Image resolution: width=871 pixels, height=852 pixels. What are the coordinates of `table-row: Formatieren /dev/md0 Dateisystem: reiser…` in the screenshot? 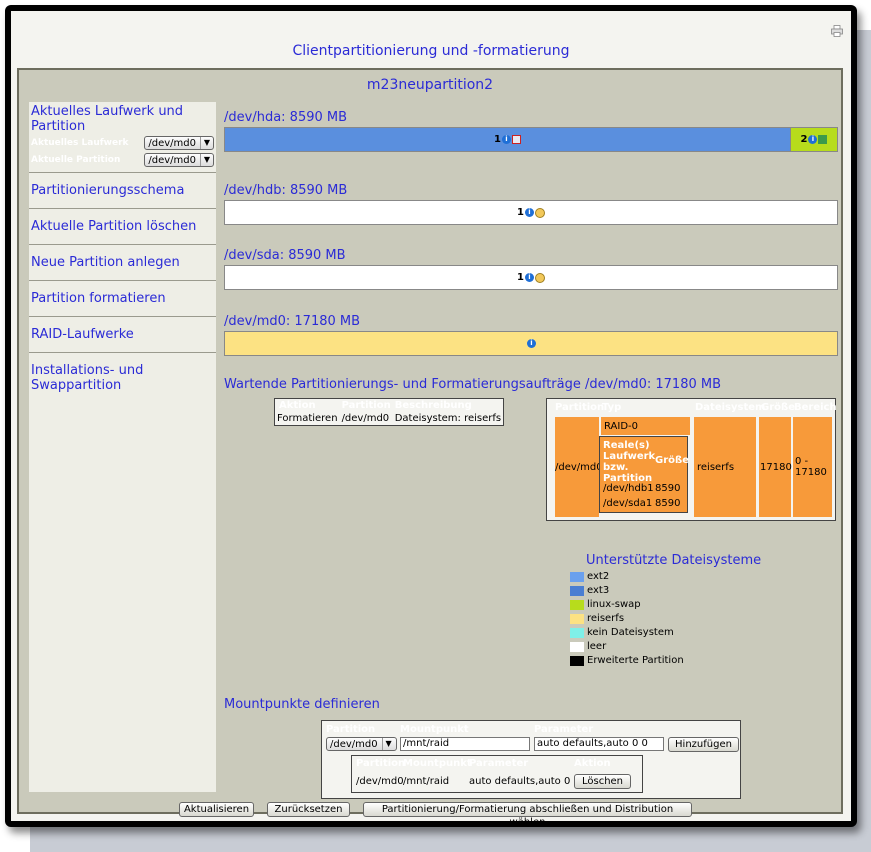 It's located at (389, 419).